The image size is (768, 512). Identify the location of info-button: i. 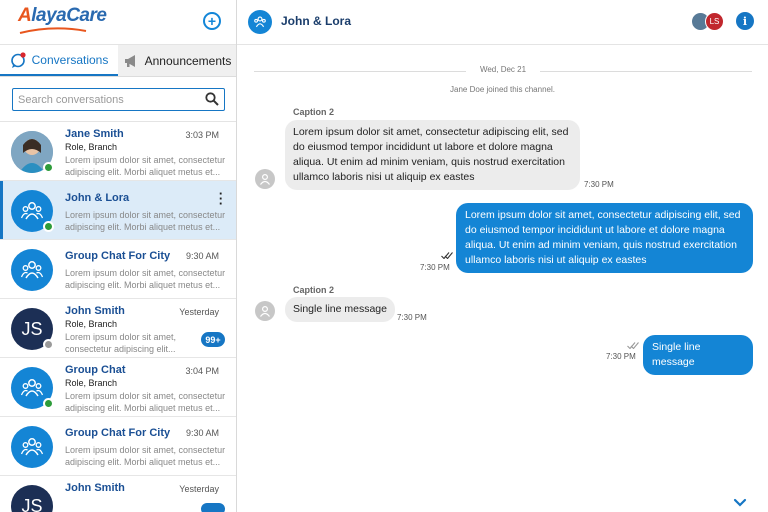
(745, 21).